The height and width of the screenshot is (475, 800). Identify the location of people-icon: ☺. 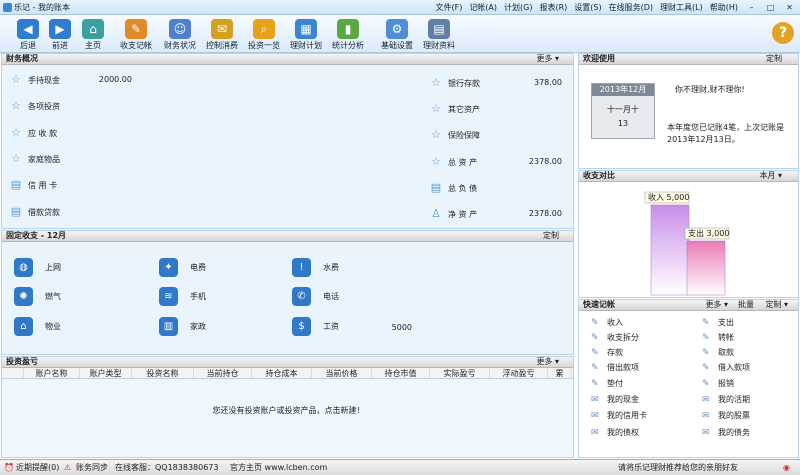
(180, 29).